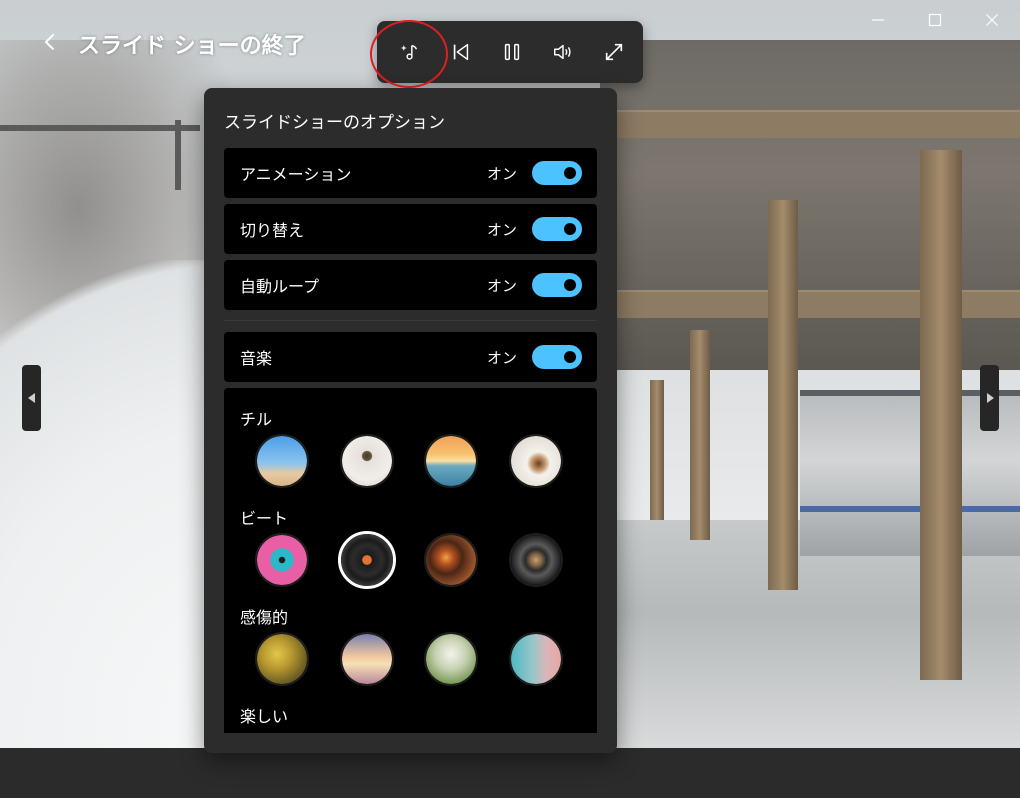 The height and width of the screenshot is (798, 1020). I want to click on option-row-auto-loop: 自動ループ オン, so click(410, 285).